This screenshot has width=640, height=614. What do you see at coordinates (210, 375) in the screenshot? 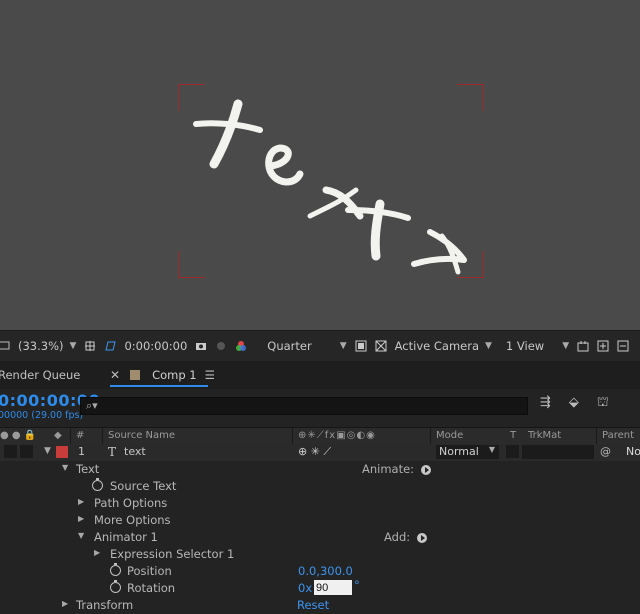
I see `panel-menu-icon: ☰` at bounding box center [210, 375].